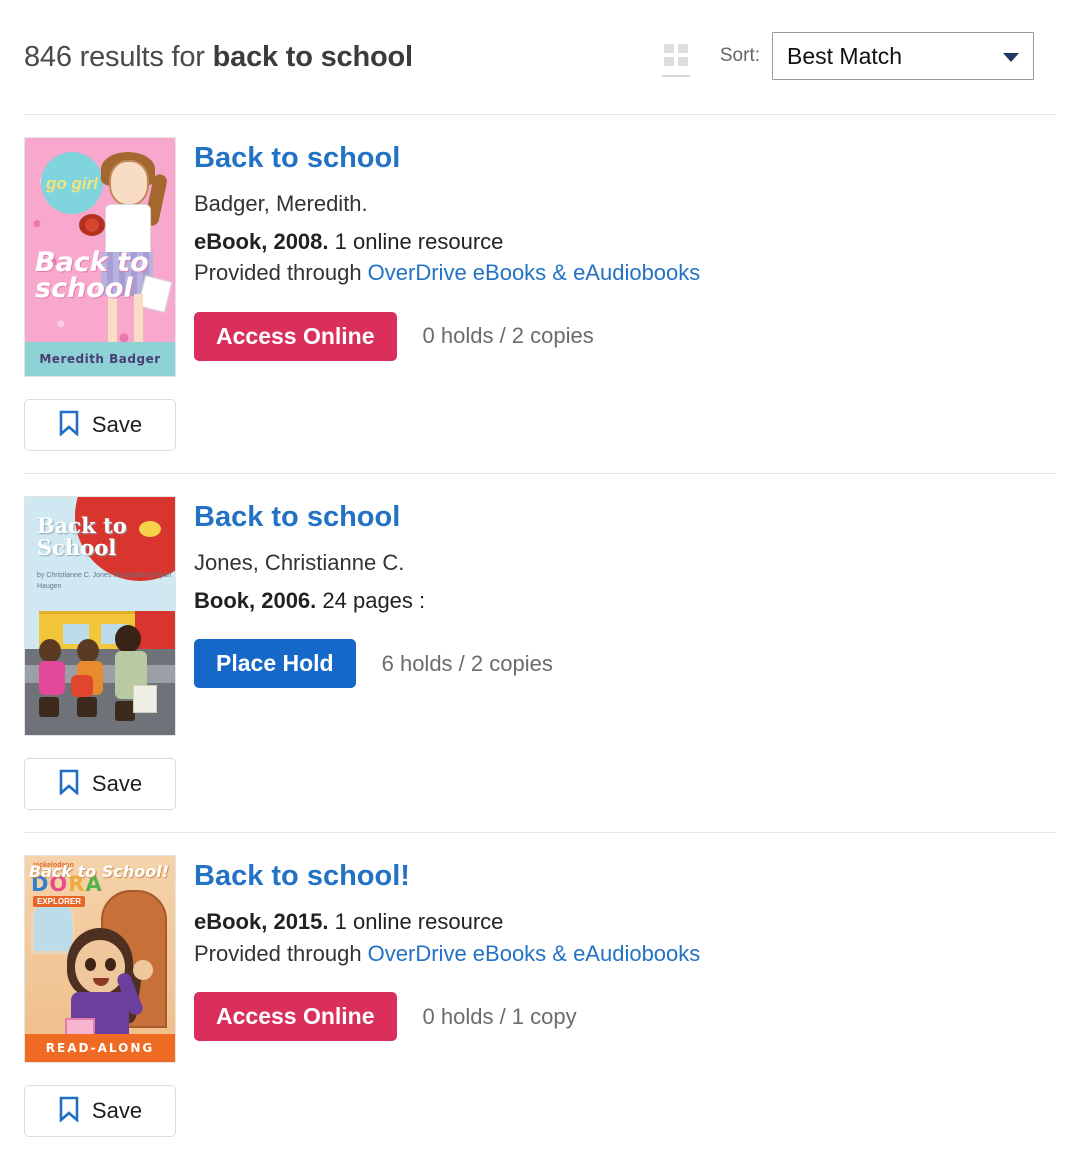 Image resolution: width=1080 pixels, height=1163 pixels. I want to click on cover-title-text: Back to school, so click(92, 275).